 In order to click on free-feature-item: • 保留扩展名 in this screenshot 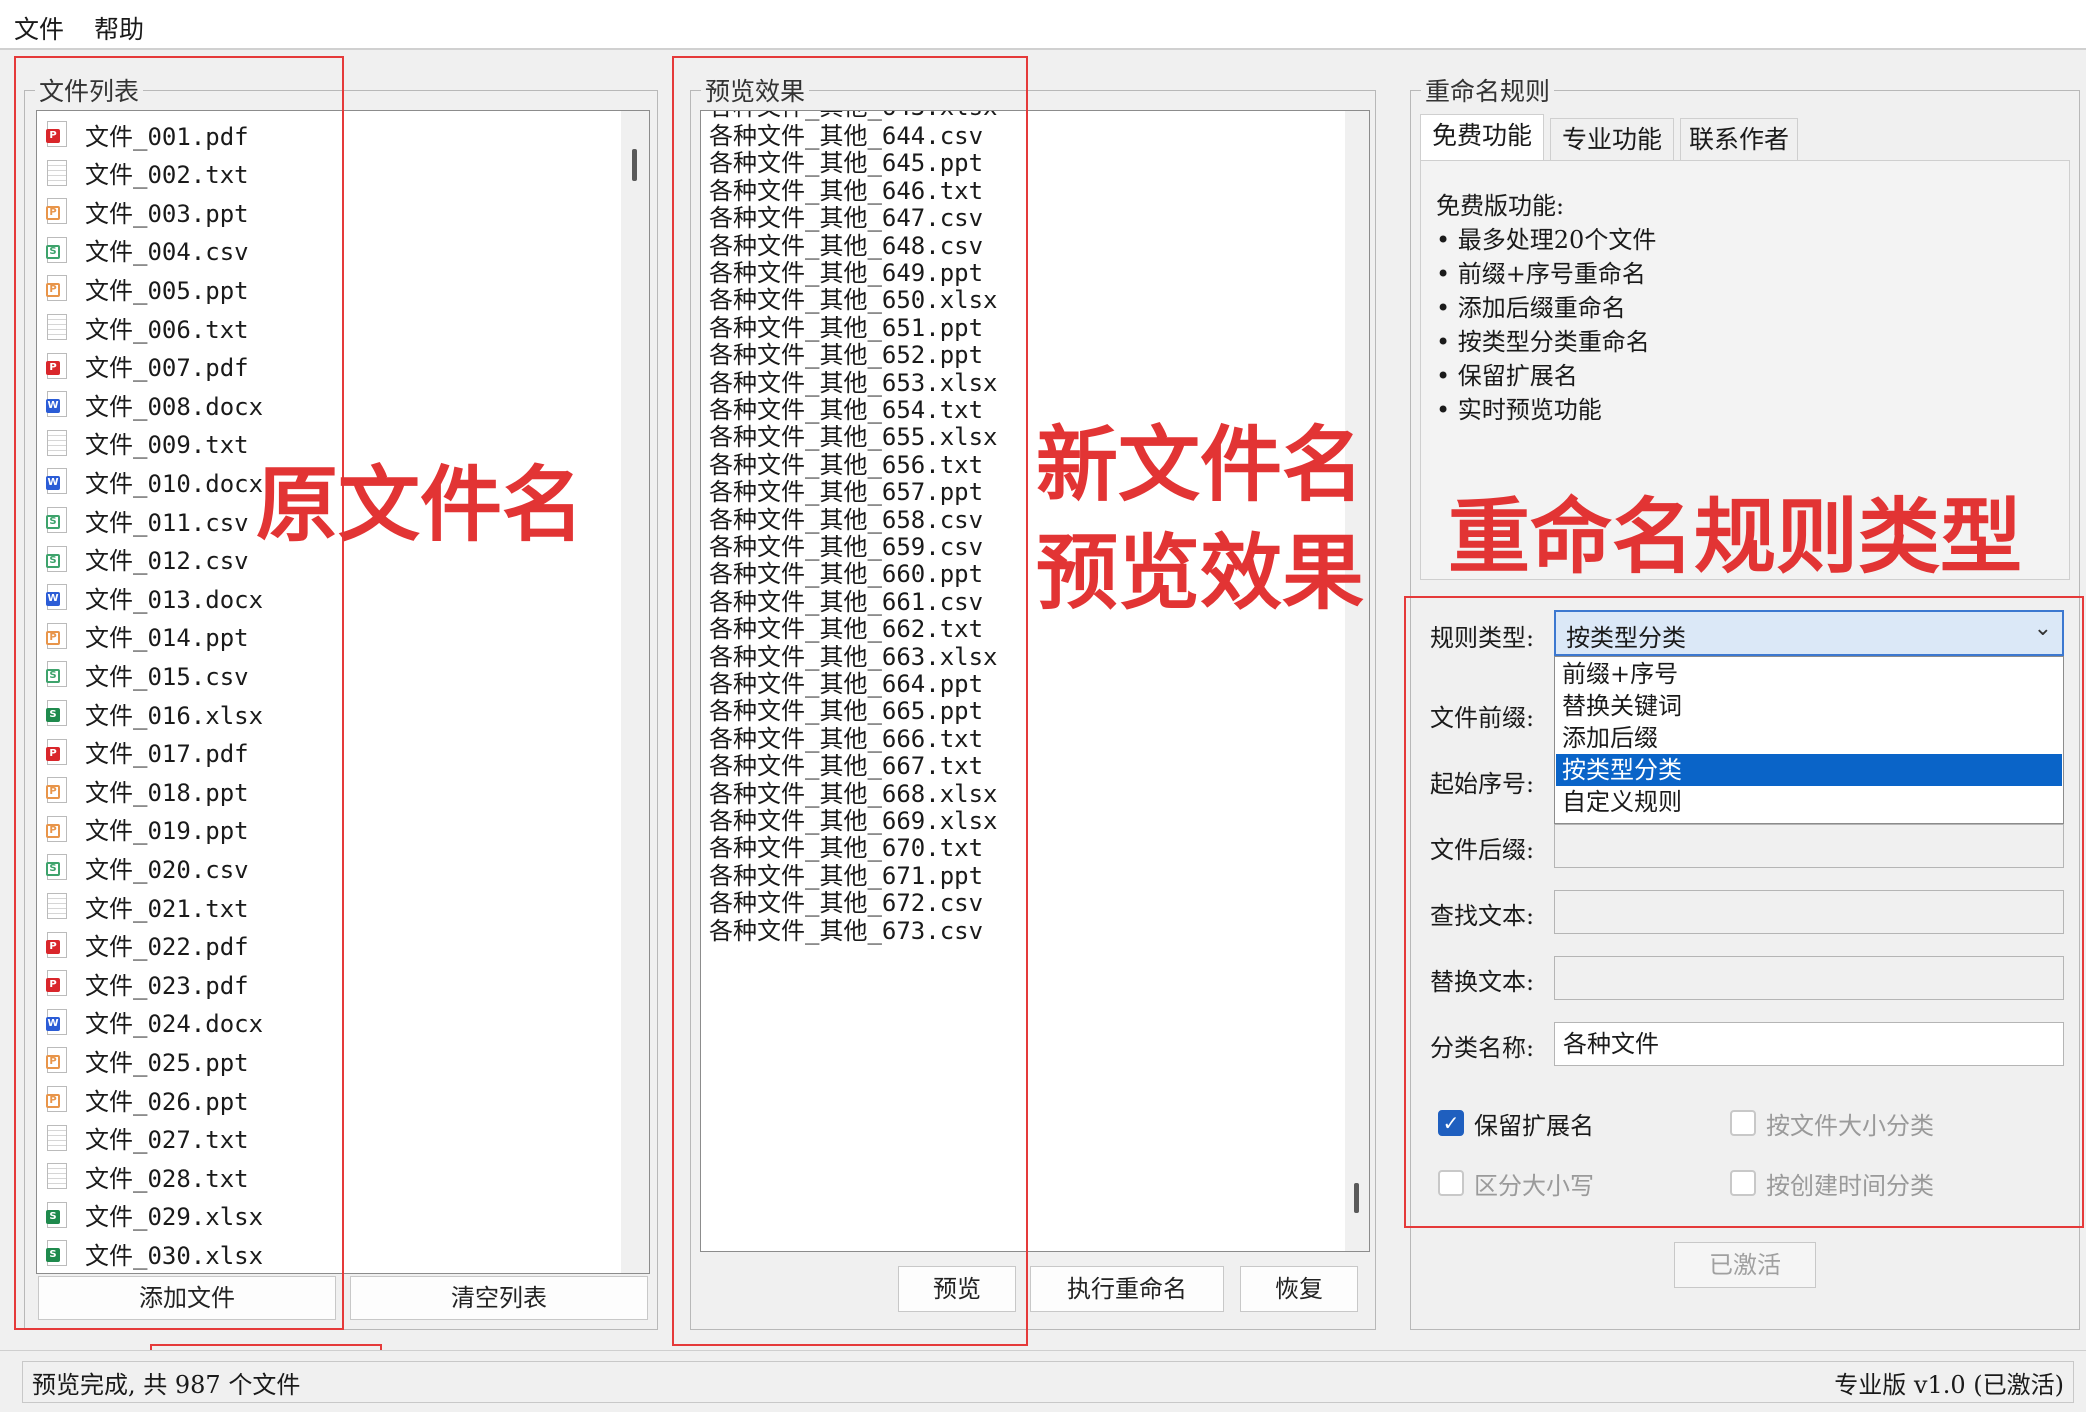, I will do `click(1507, 376)`.